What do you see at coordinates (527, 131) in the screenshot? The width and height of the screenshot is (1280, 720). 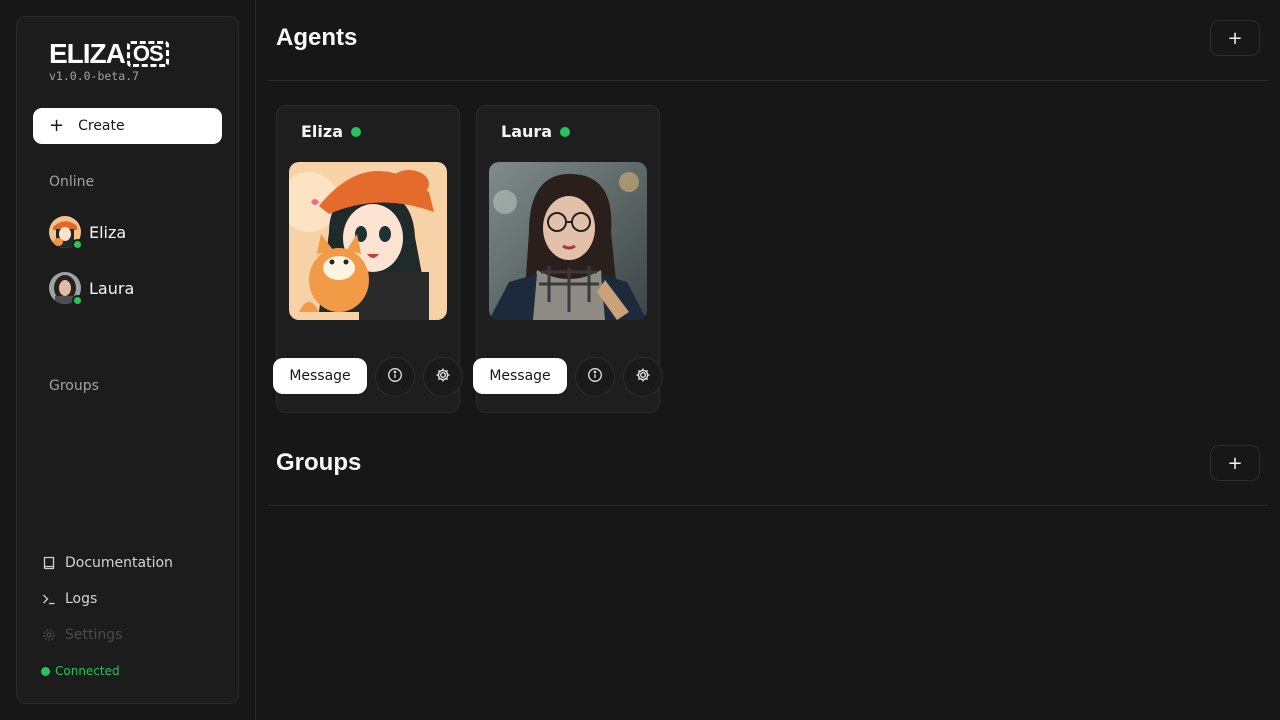 I see `agent-card-name: Laura` at bounding box center [527, 131].